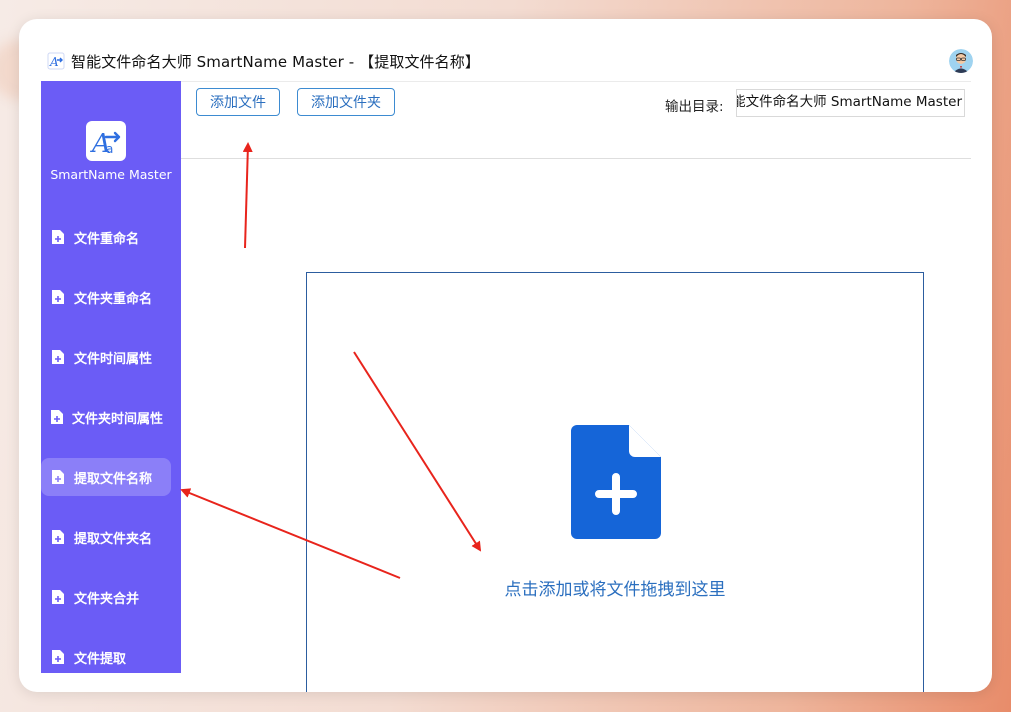 This screenshot has height=712, width=1011. I want to click on sidebar-item-folder-merge: 文件夹合并, so click(106, 597).